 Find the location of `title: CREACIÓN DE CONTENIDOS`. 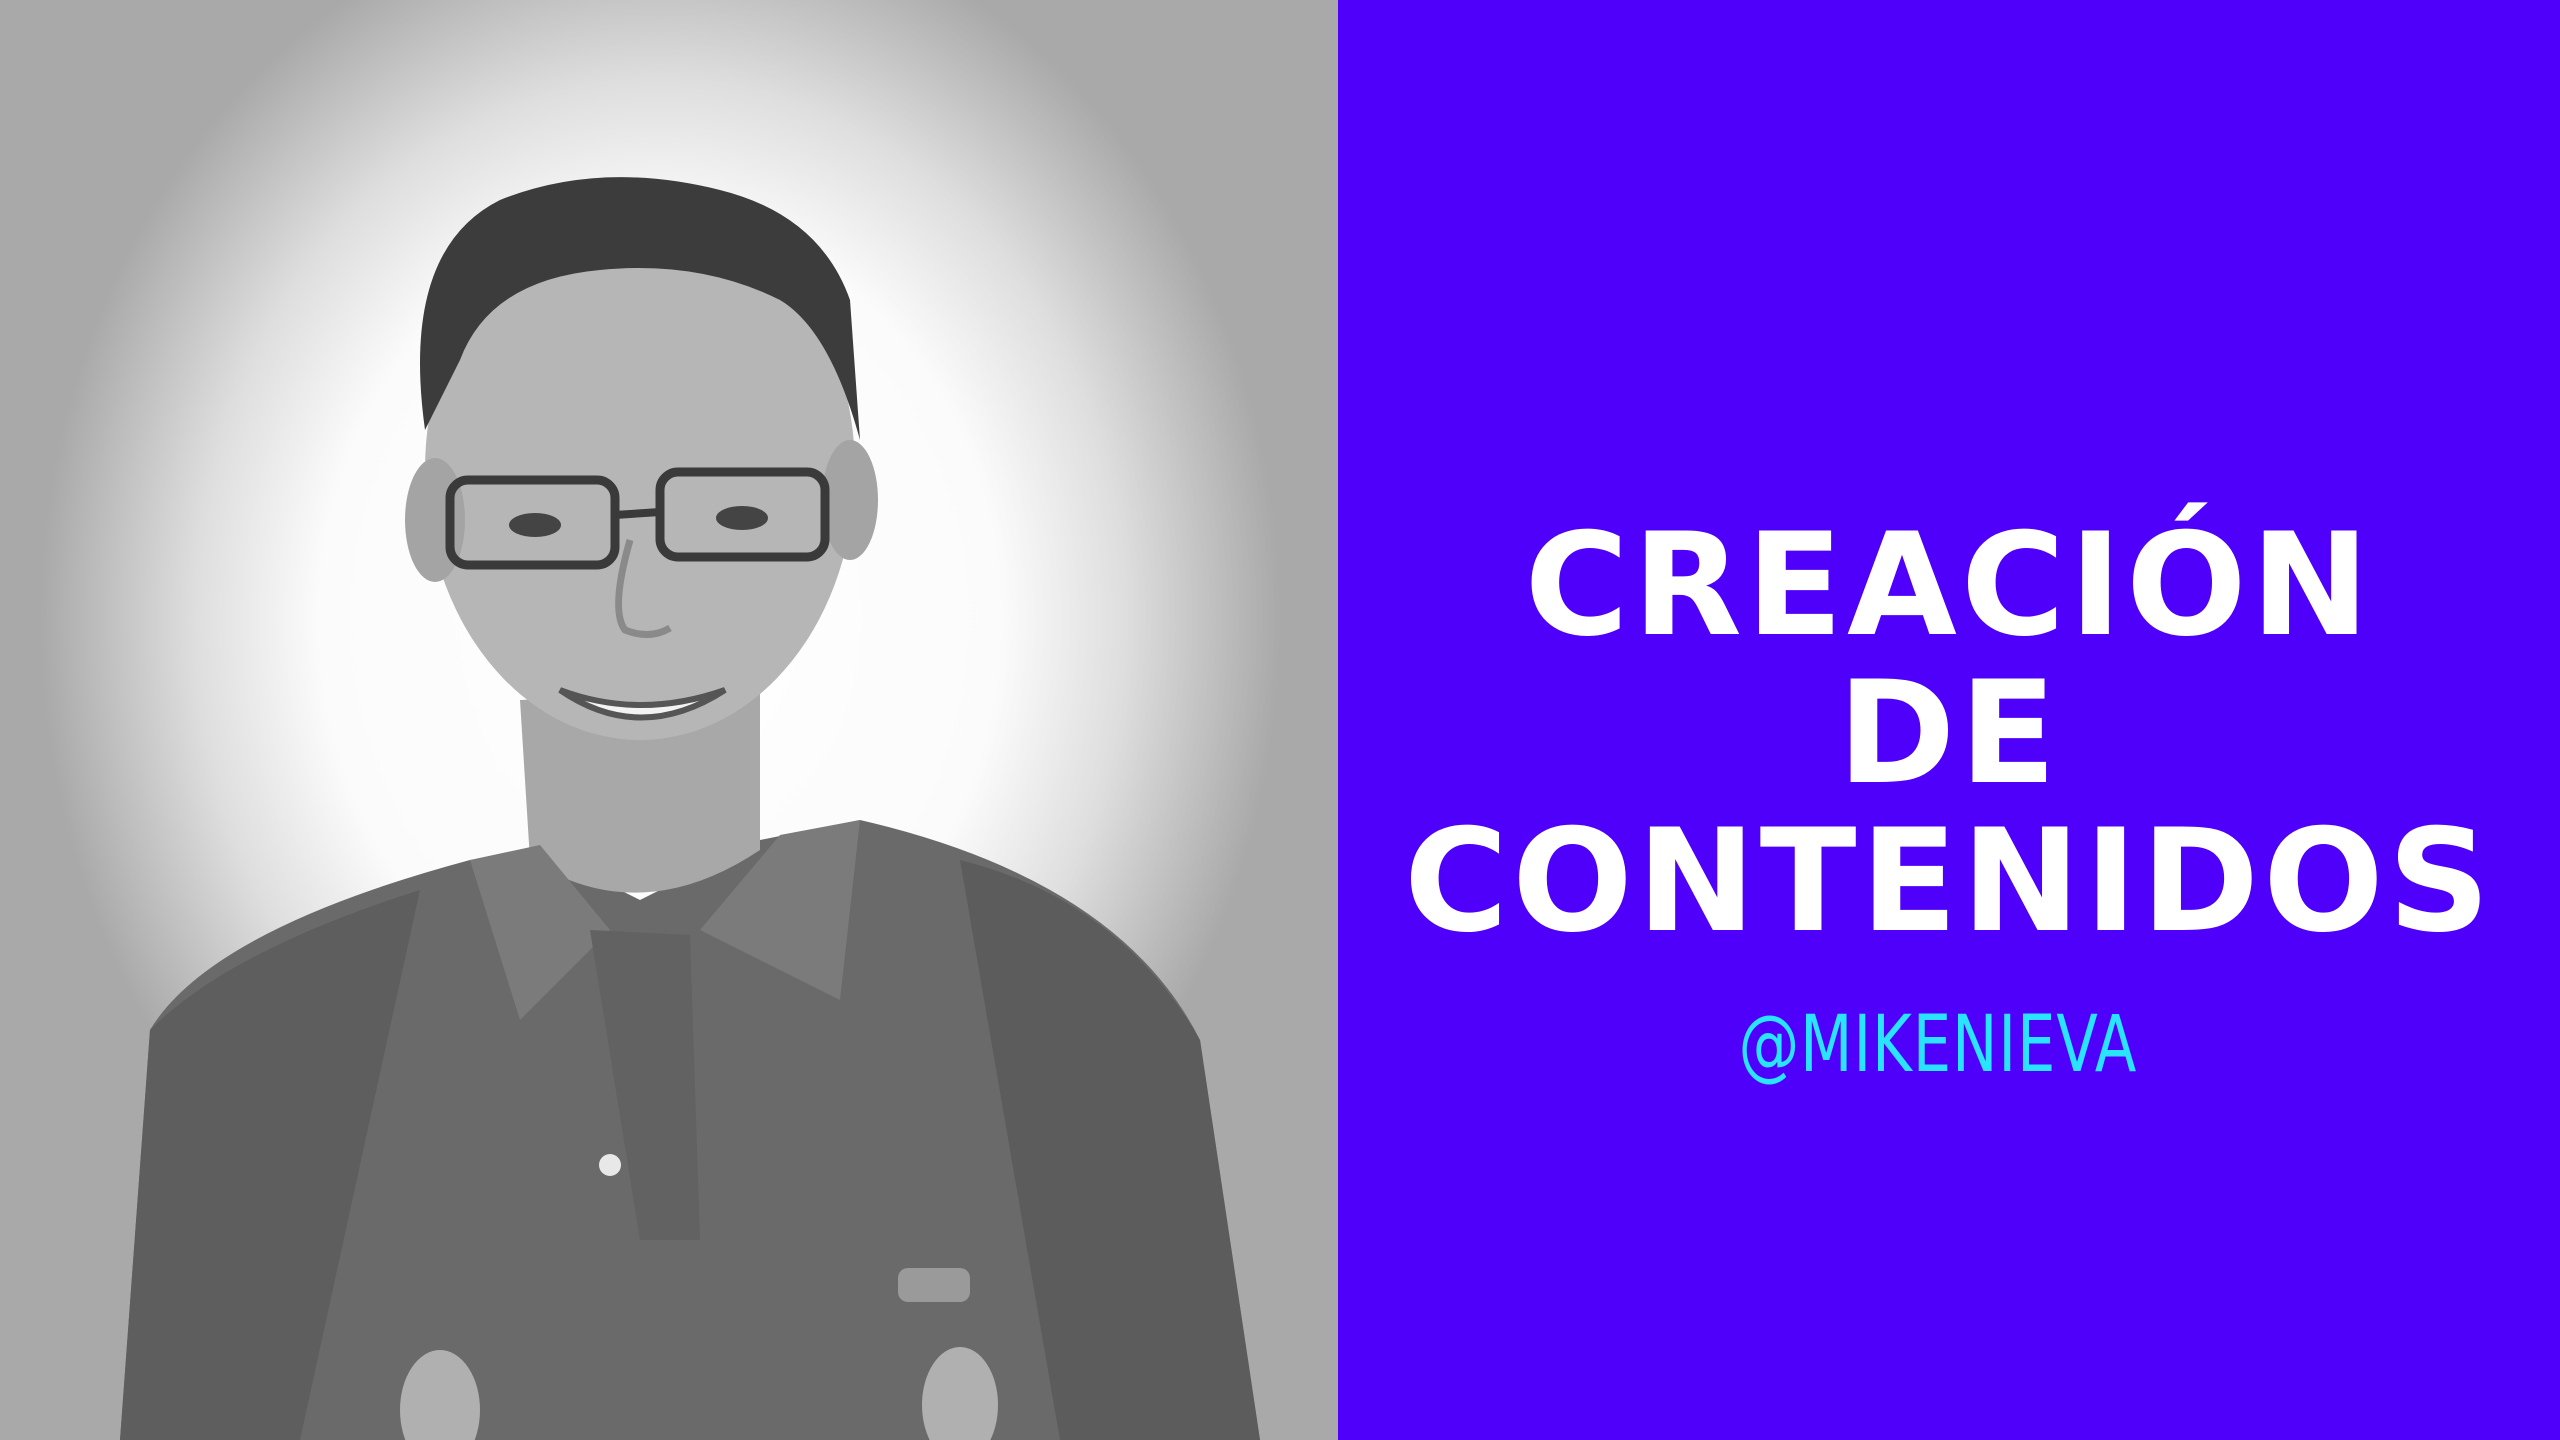

title: CREACIÓN DE CONTENIDOS is located at coordinates (1949, 737).